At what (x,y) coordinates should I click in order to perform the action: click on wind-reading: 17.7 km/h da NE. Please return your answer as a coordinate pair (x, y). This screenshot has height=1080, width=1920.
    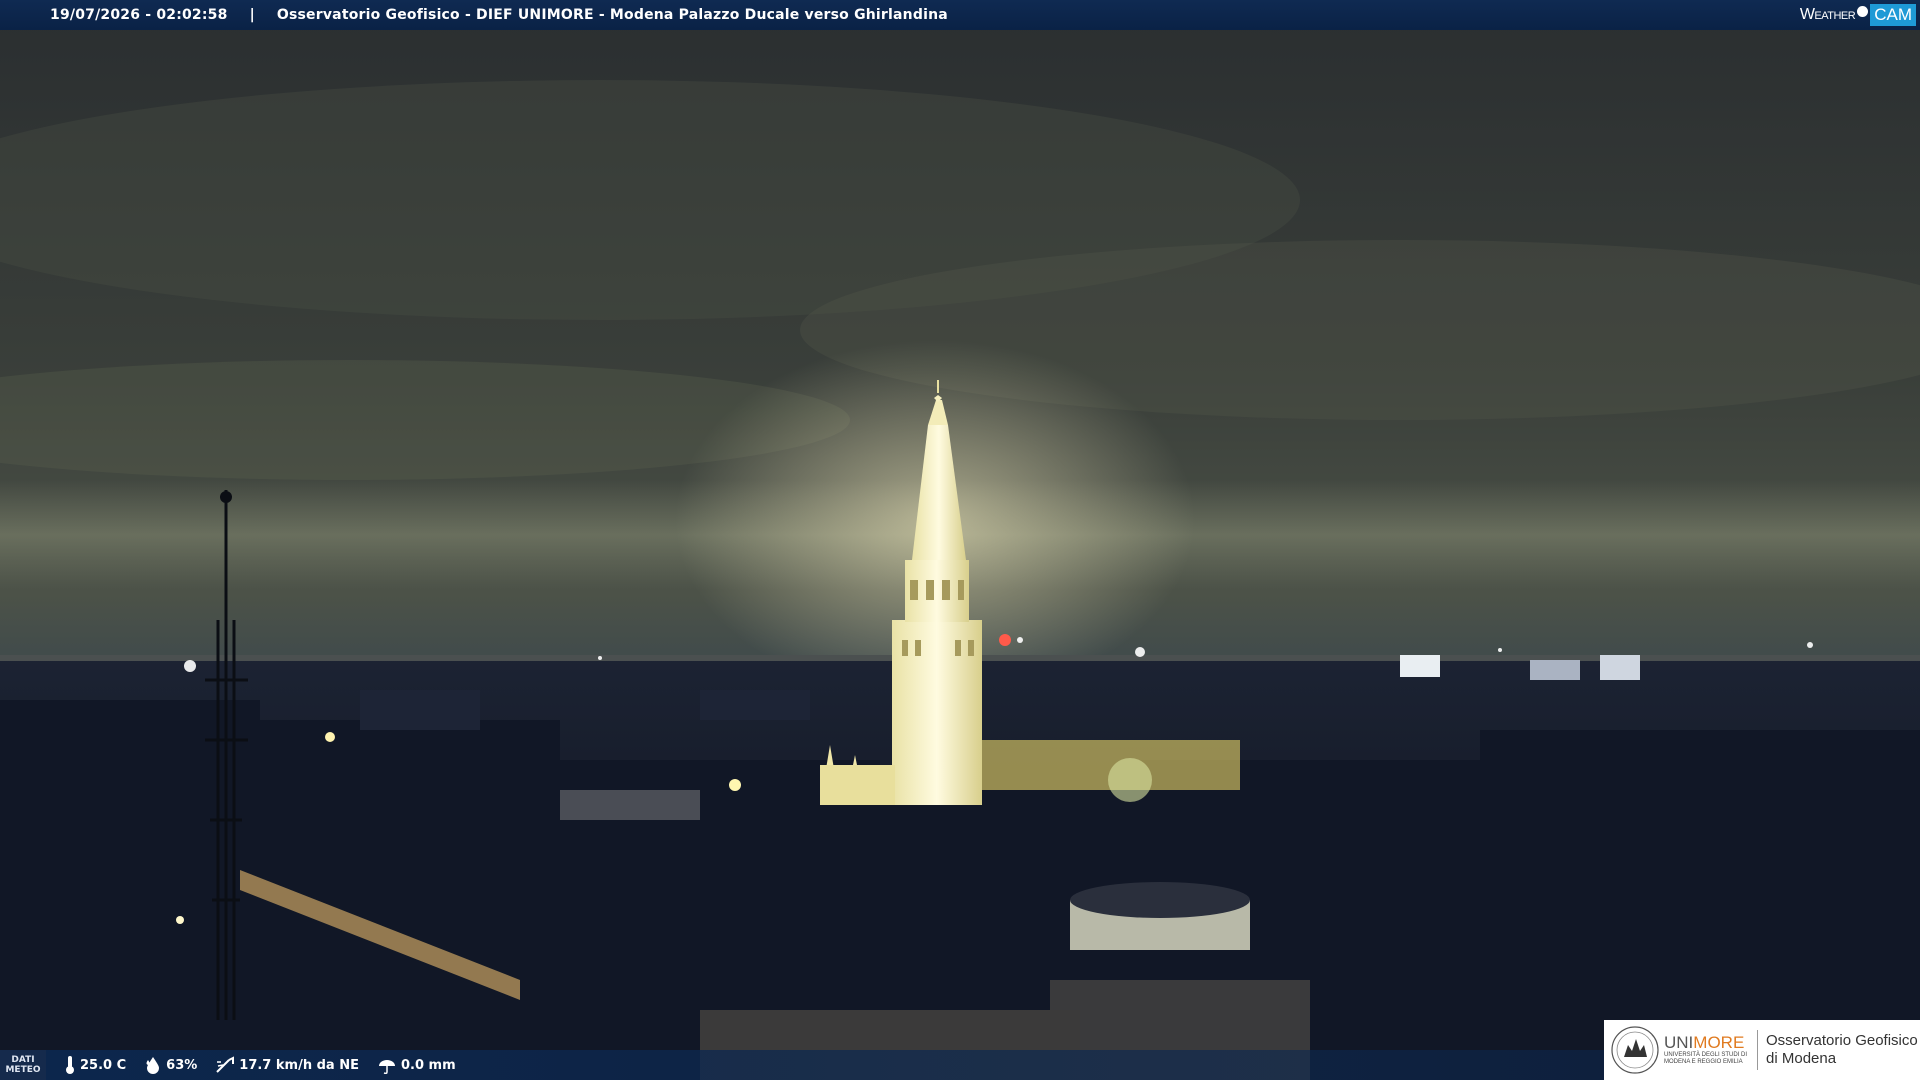
    Looking at the image, I should click on (287, 1065).